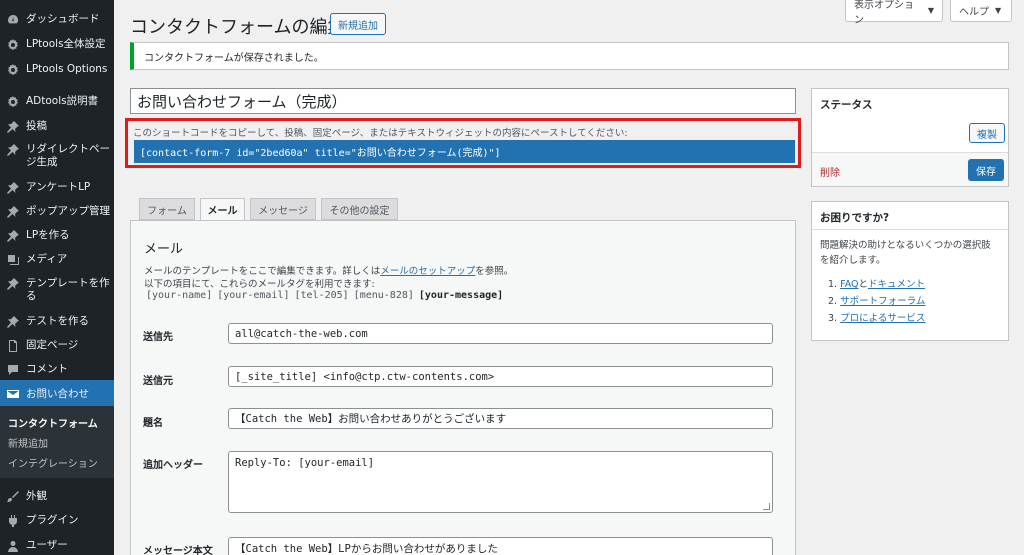 The image size is (1024, 555). Describe the element at coordinates (13, 545) in the screenshot. I see `user-icon` at that location.